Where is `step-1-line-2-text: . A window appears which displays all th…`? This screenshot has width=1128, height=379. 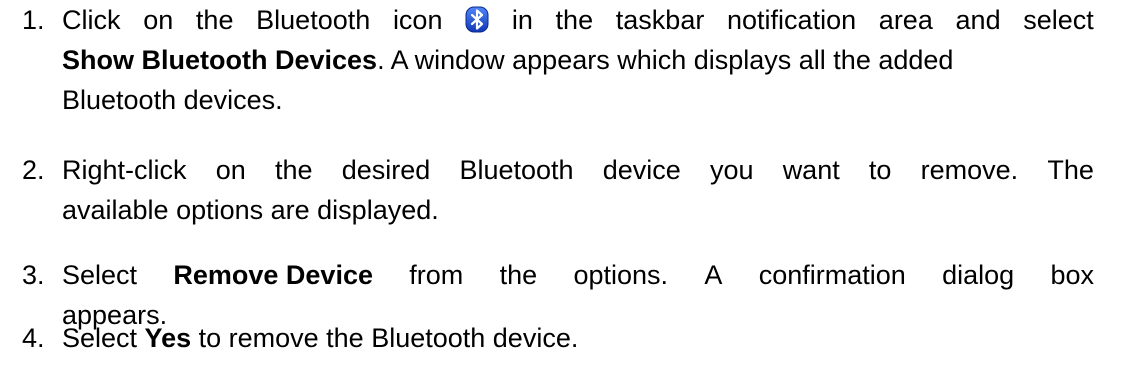
step-1-line-2-text: . A window appears which displays all th… is located at coordinates (665, 60).